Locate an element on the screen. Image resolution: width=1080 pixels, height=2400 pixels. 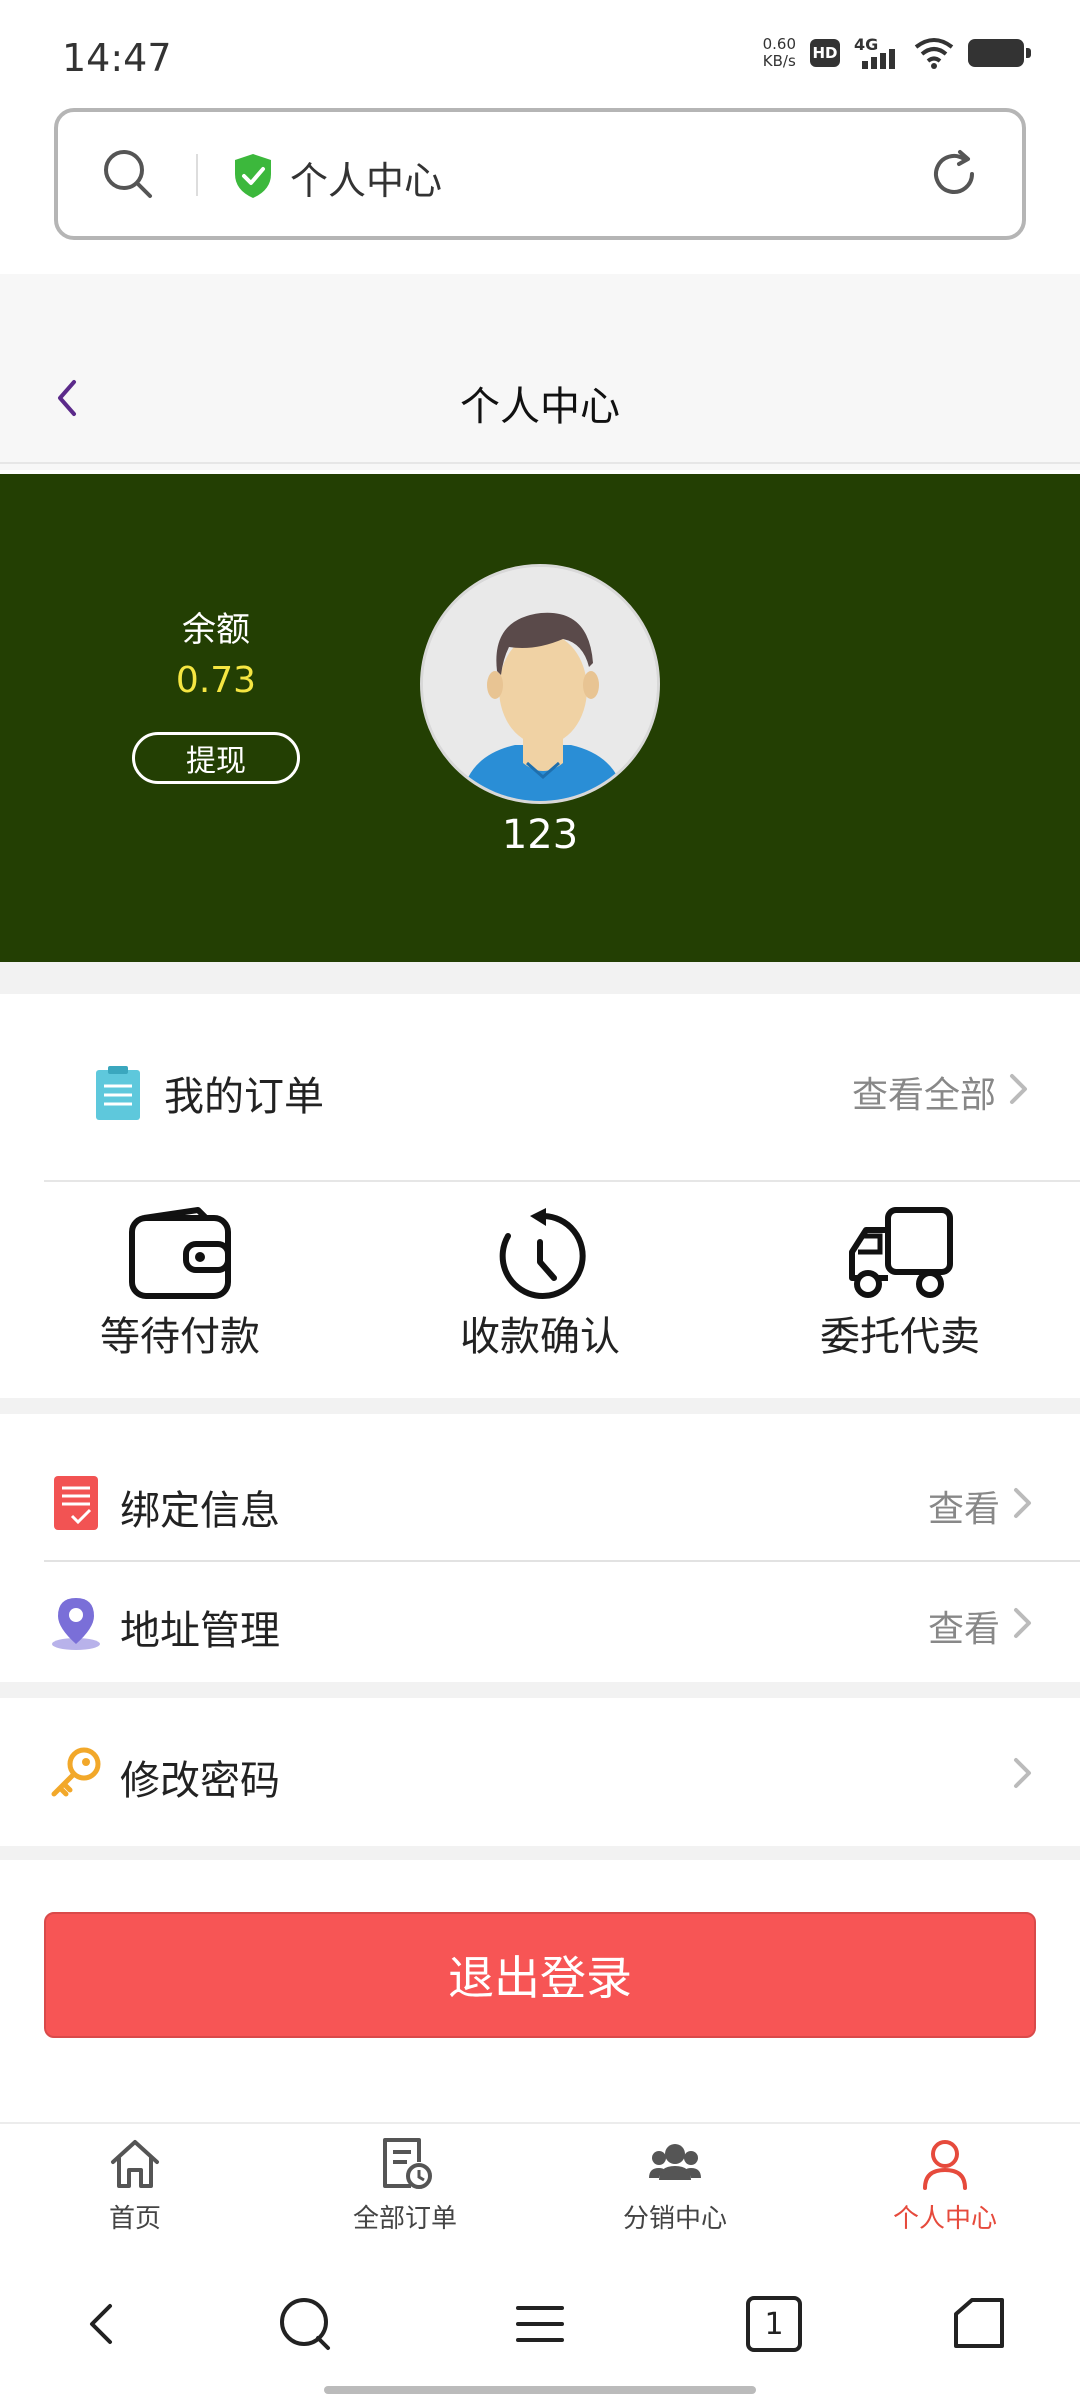
change-password-row: 修改密码 is located at coordinates (562, 1773).